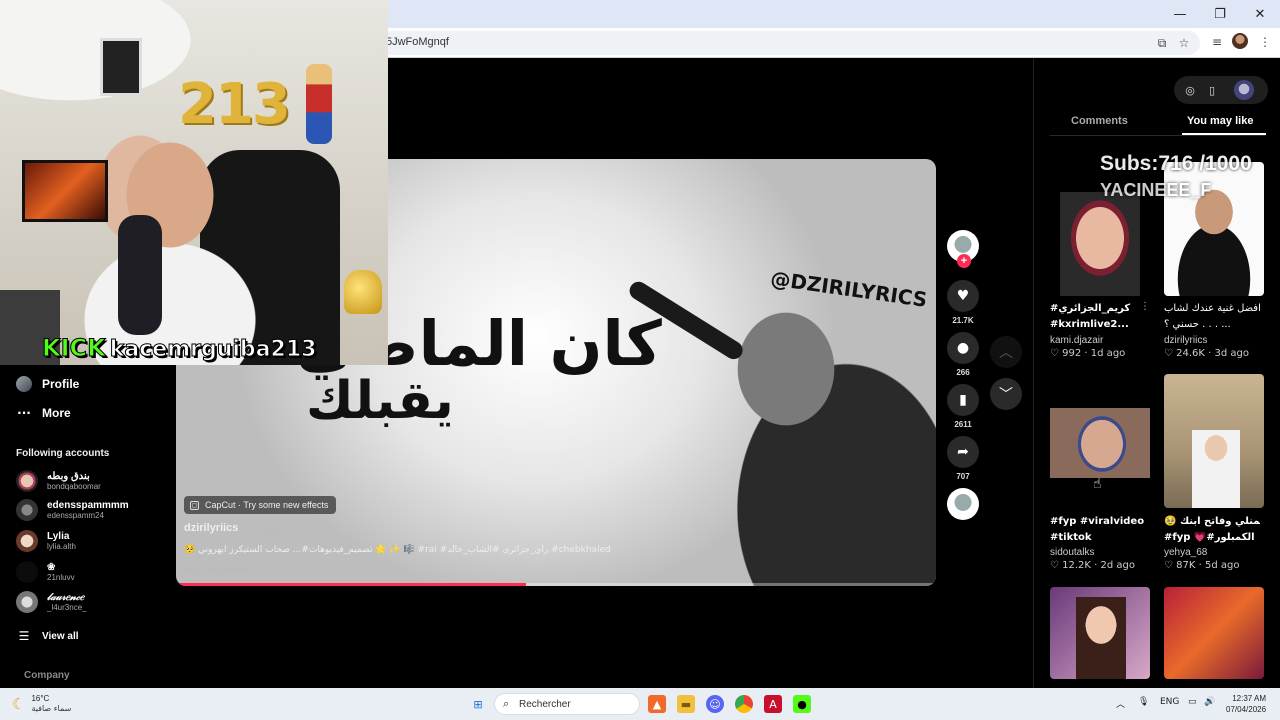  What do you see at coordinates (1212, 521) in the screenshot?
I see `recommendation-title: 🥹 تركمنلي وفاتح ابنك` at bounding box center [1212, 521].